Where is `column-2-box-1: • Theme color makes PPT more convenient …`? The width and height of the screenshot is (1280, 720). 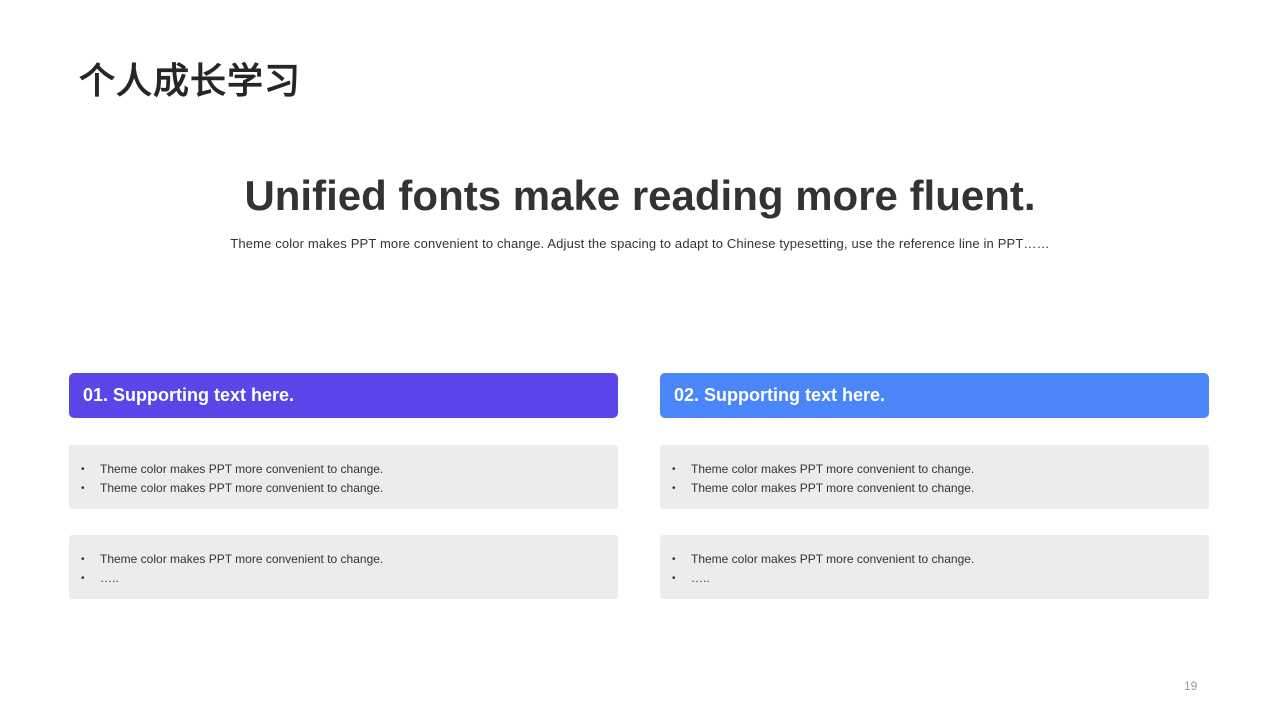 column-2-box-1: • Theme color makes PPT more convenient … is located at coordinates (934, 477).